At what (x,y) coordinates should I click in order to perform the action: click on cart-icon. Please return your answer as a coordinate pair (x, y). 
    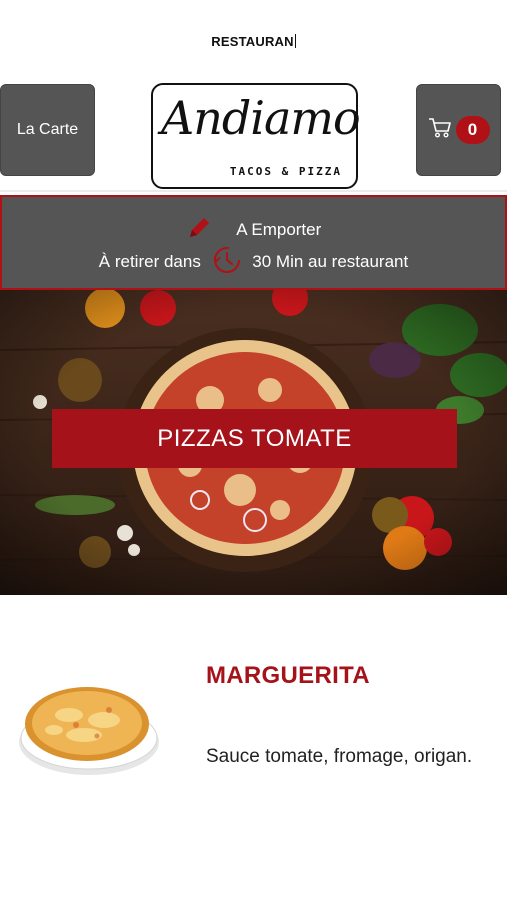
    Looking at the image, I should click on (440, 130).